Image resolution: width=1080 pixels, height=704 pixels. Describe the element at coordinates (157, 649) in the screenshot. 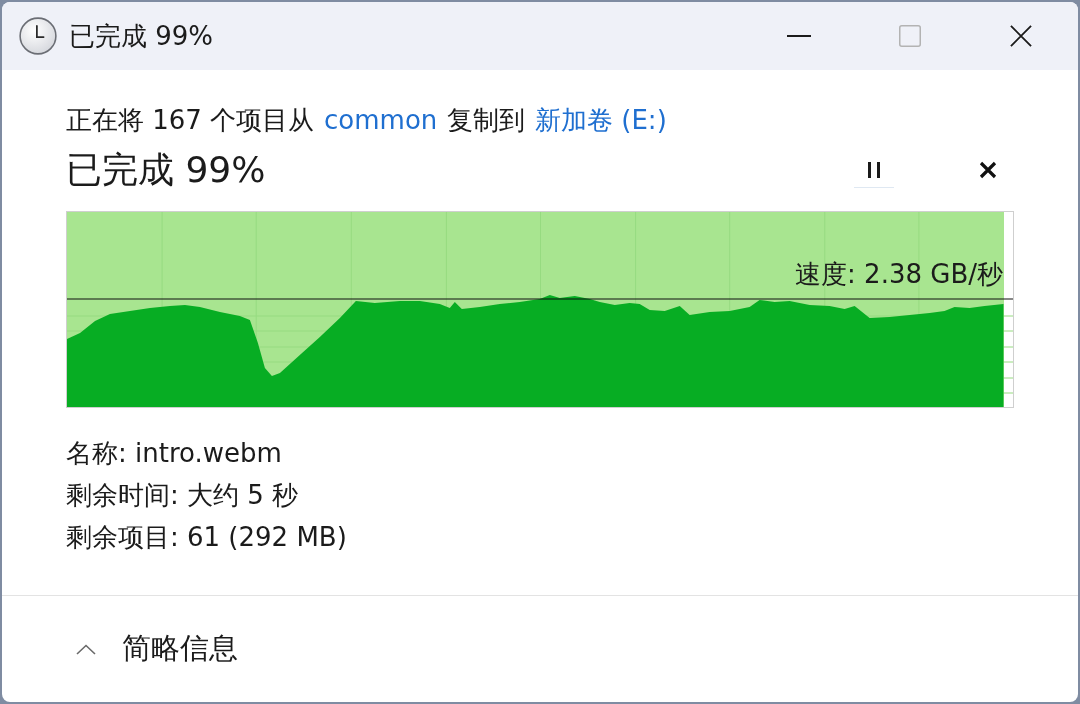

I see `details-toggle: 简略信息` at that location.